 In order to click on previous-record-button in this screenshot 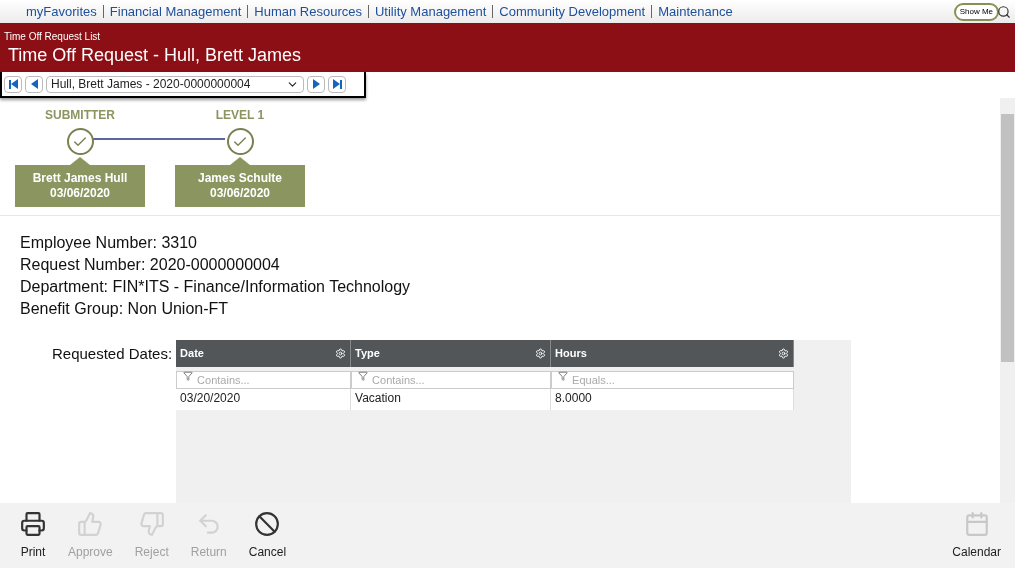, I will do `click(34, 84)`.